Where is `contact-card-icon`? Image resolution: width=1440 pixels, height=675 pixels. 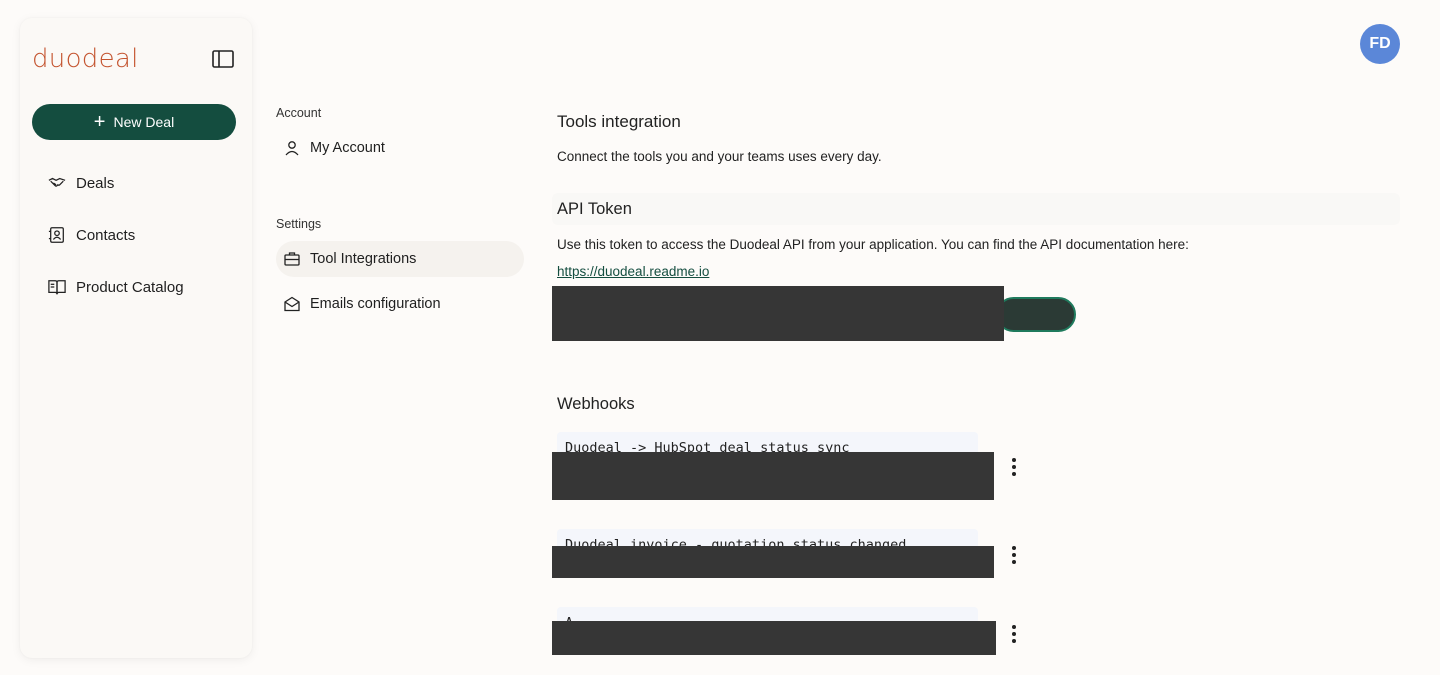
contact-card-icon is located at coordinates (56, 235).